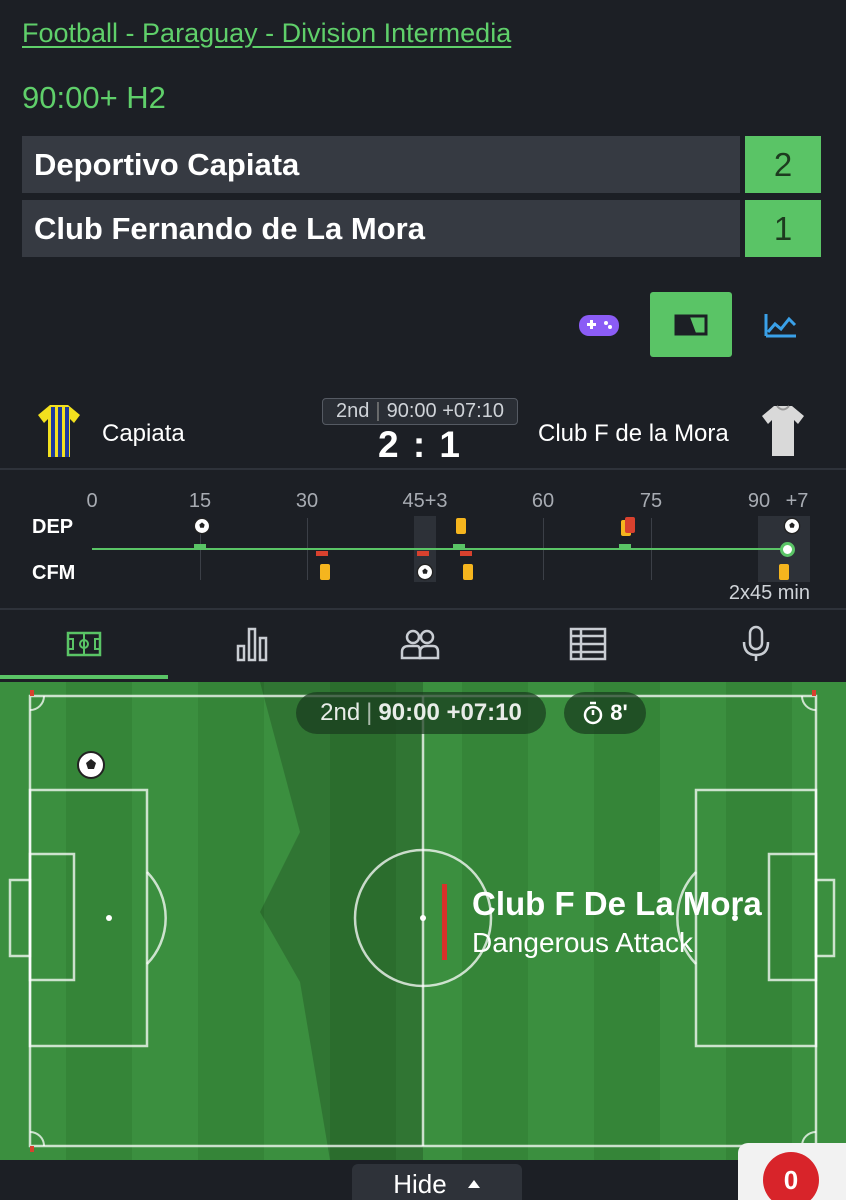  What do you see at coordinates (769, 593) in the screenshot?
I see `match-duration: 2x45 min` at bounding box center [769, 593].